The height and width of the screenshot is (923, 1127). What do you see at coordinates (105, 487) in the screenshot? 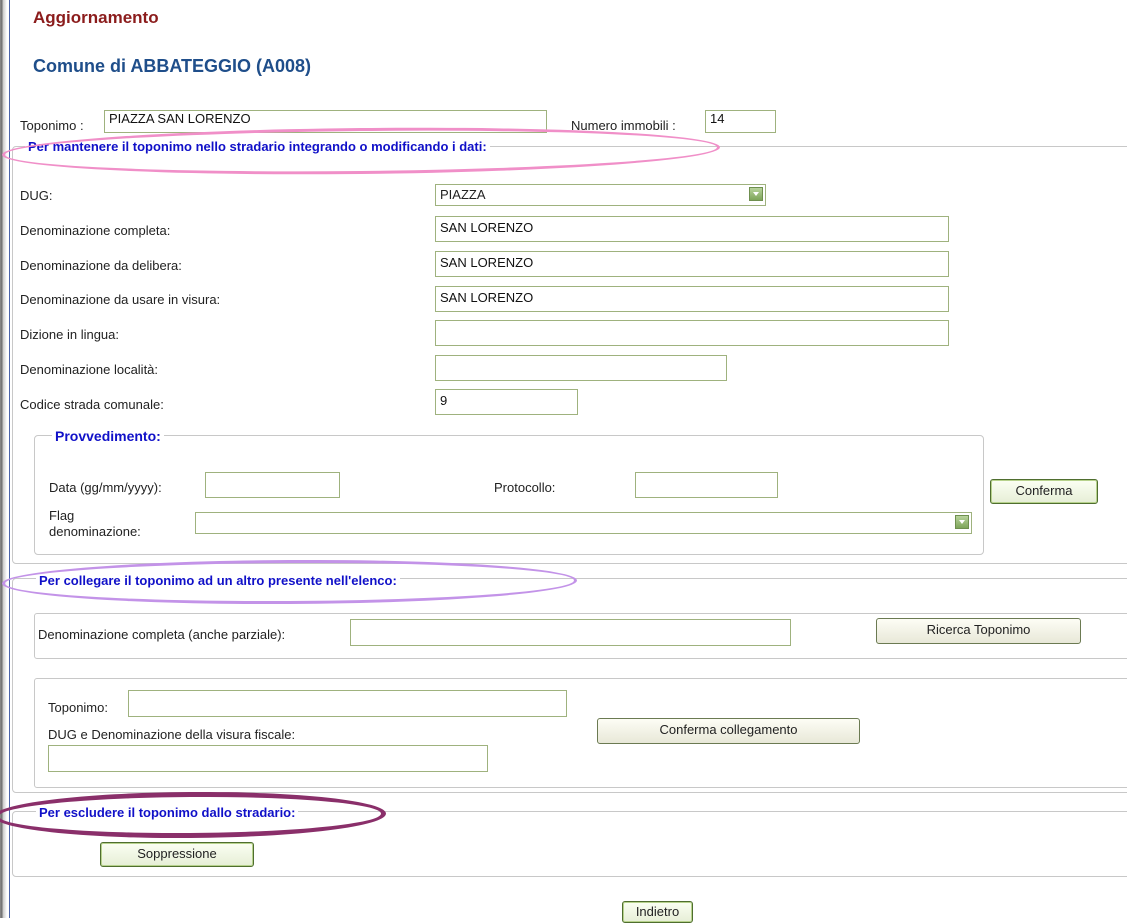
I see `data-label: Data (gg/mm/yyyy):` at bounding box center [105, 487].